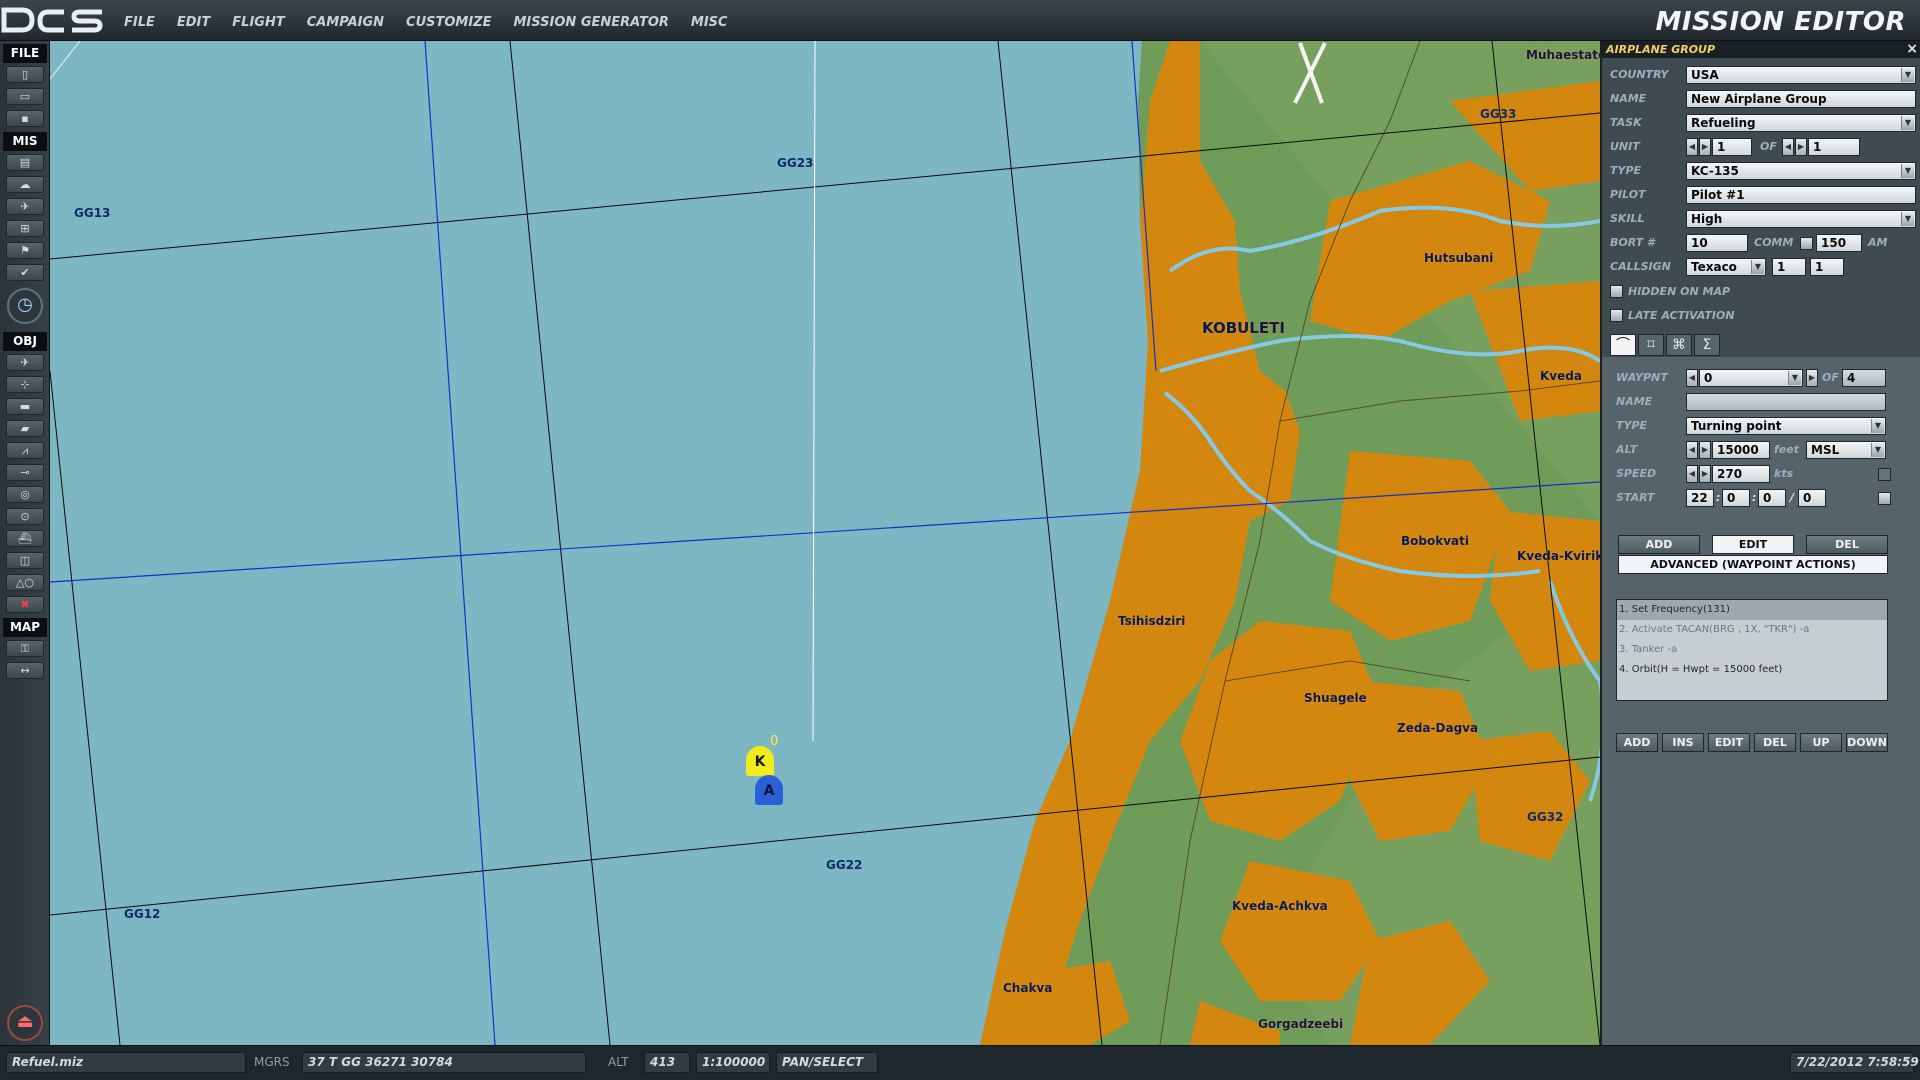 This screenshot has height=1080, width=1920. Describe the element at coordinates (1692, 147) in the screenshot. I see `unit-decrement-icon: ◀` at that location.